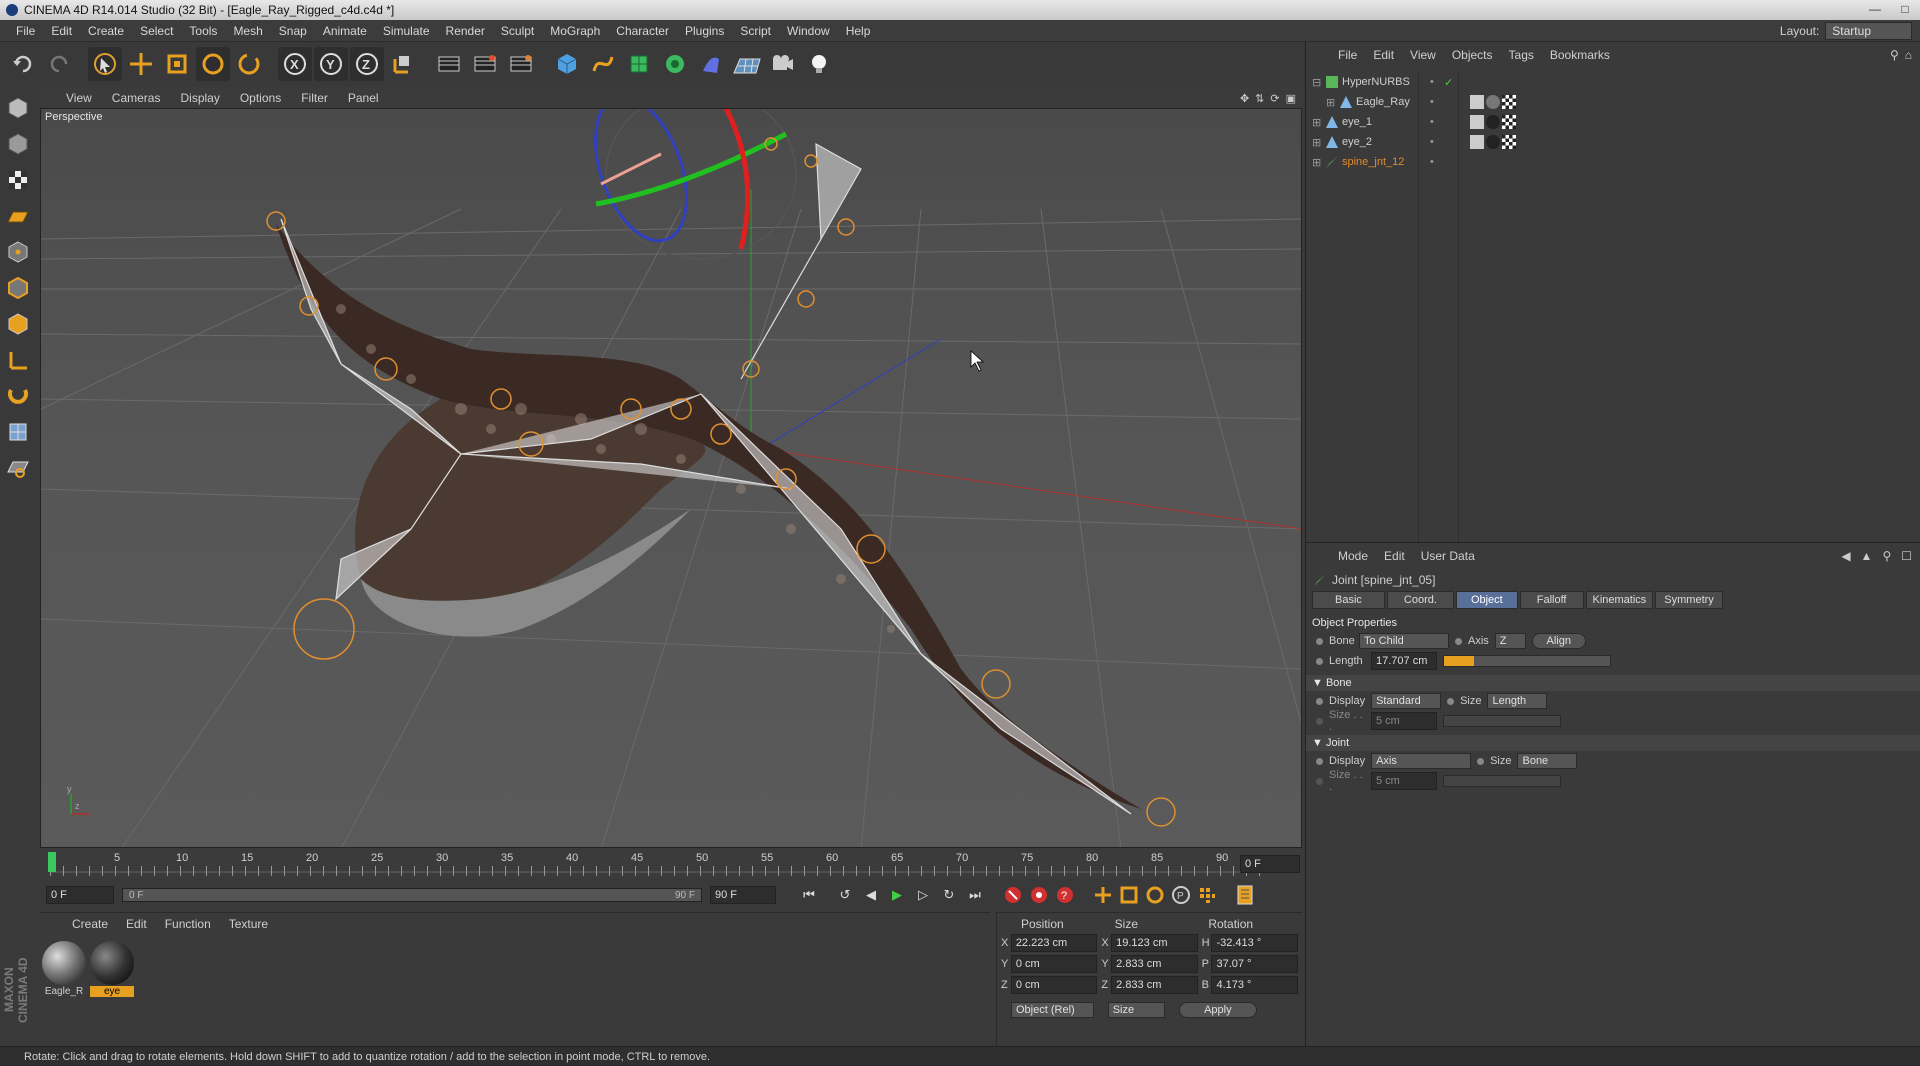 This screenshot has width=1920, height=1066. Describe the element at coordinates (1054, 943) in the screenshot. I see `position-x-field: 22.223 cm` at that location.